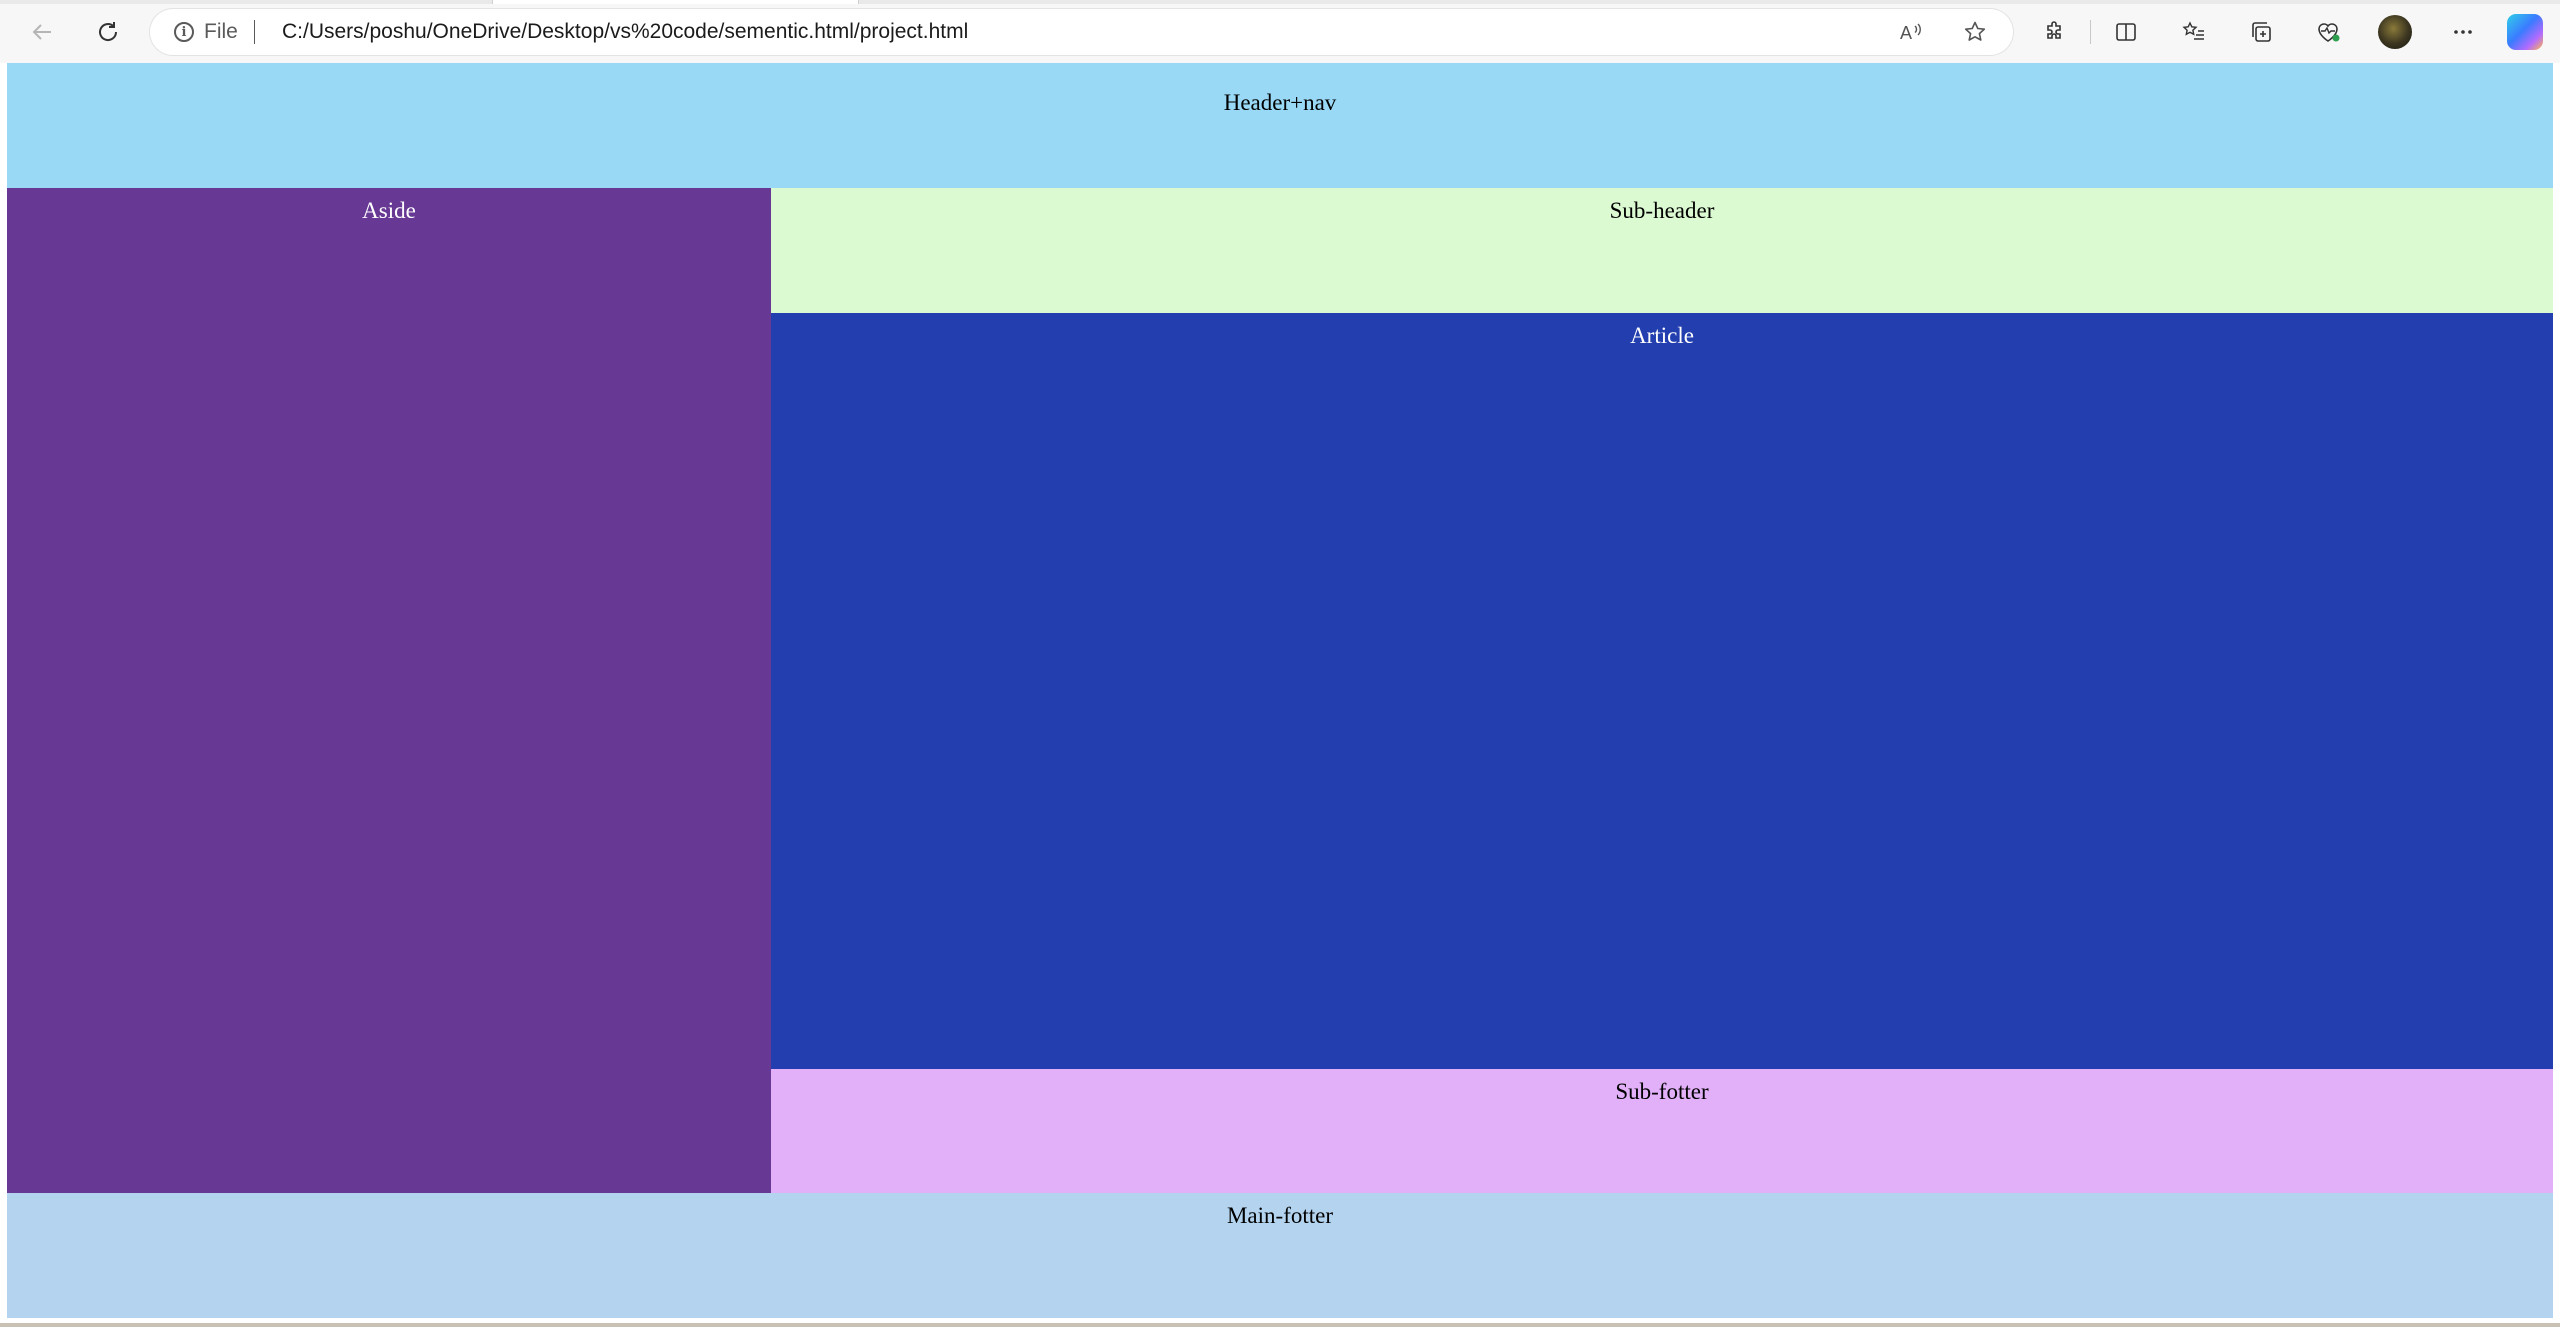 The width and height of the screenshot is (2560, 1327). I want to click on header-nav-section: Header+nav, so click(1280, 125).